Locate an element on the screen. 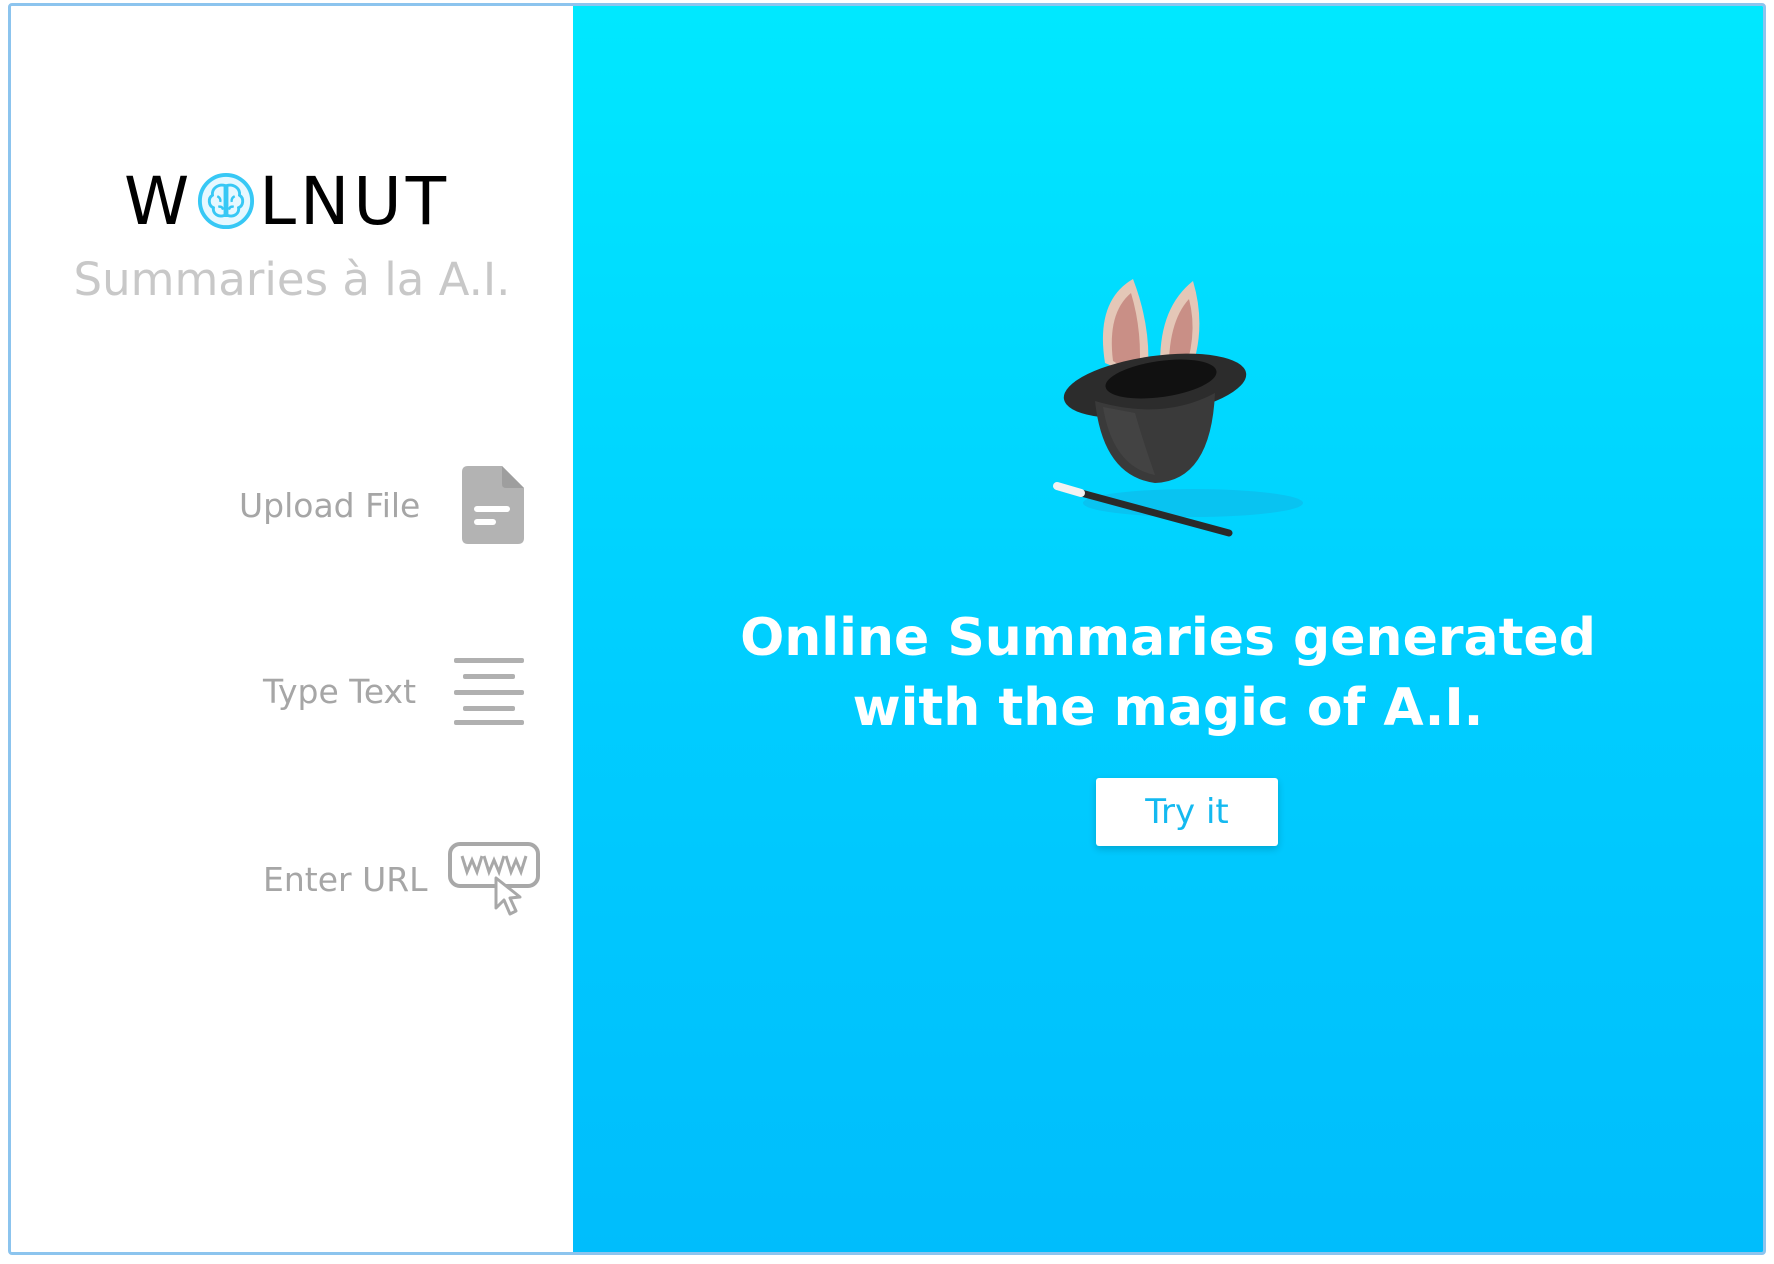 This screenshot has height=1264, width=1774. try-it-button: Try it is located at coordinates (1187, 812).